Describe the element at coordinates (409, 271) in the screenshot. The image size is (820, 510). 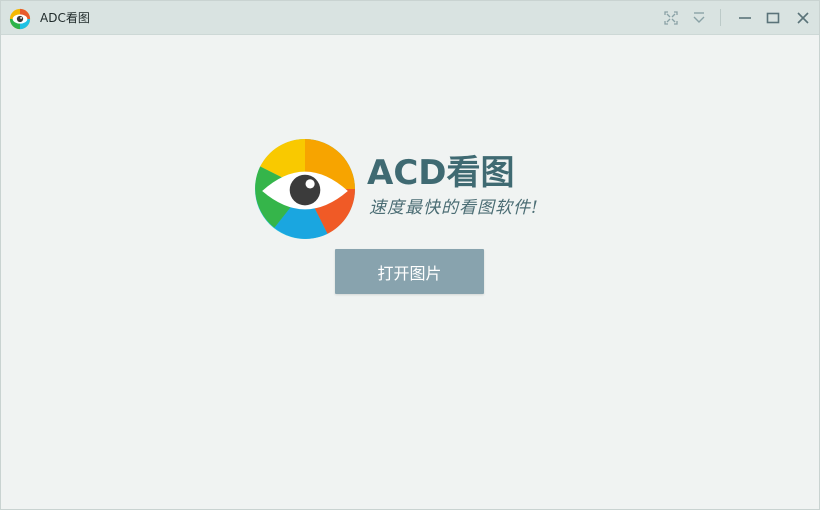
I see `open-image-button: 打开图片` at that location.